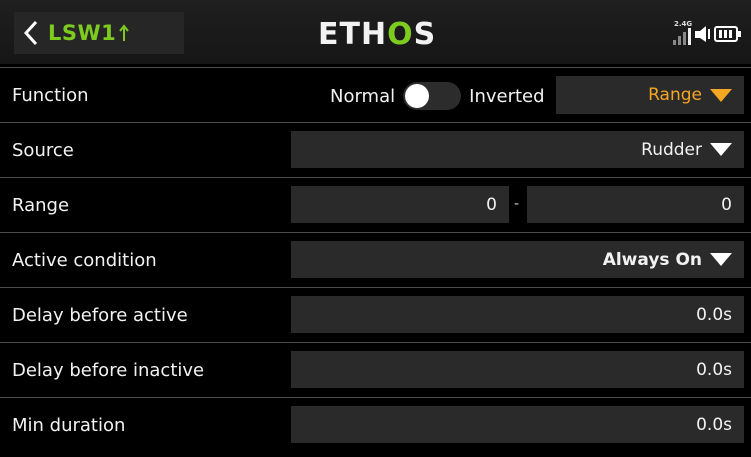 The height and width of the screenshot is (457, 751). Describe the element at coordinates (353, 34) in the screenshot. I see `logo-text-main: ETH` at that location.